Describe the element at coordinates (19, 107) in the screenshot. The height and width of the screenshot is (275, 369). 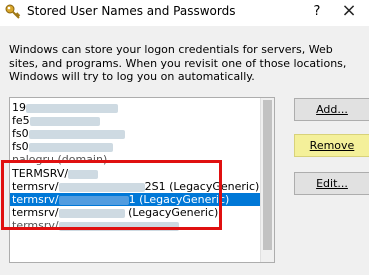
I see `list-item-host: 19` at that location.